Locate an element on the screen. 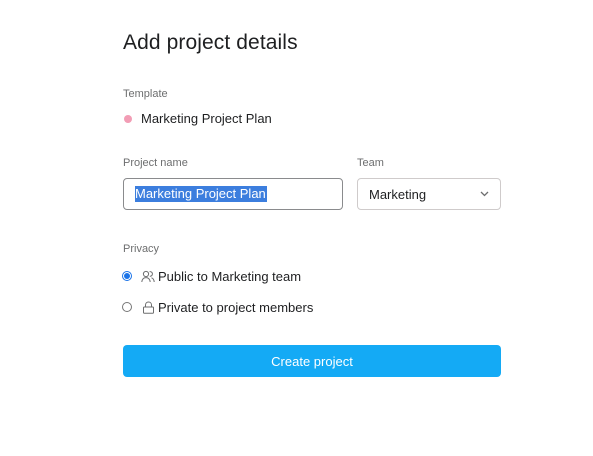 This screenshot has height=456, width=593. public-option-label: Public to Marketing team is located at coordinates (230, 276).